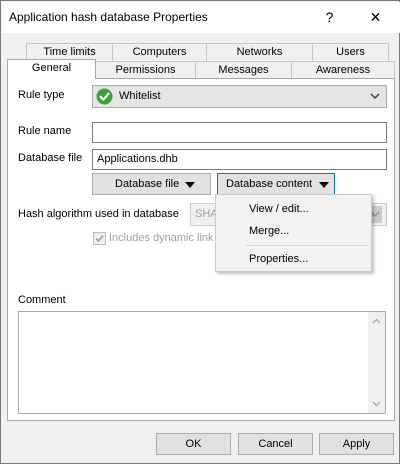  What do you see at coordinates (193, 444) in the screenshot?
I see `ok-button: OK` at bounding box center [193, 444].